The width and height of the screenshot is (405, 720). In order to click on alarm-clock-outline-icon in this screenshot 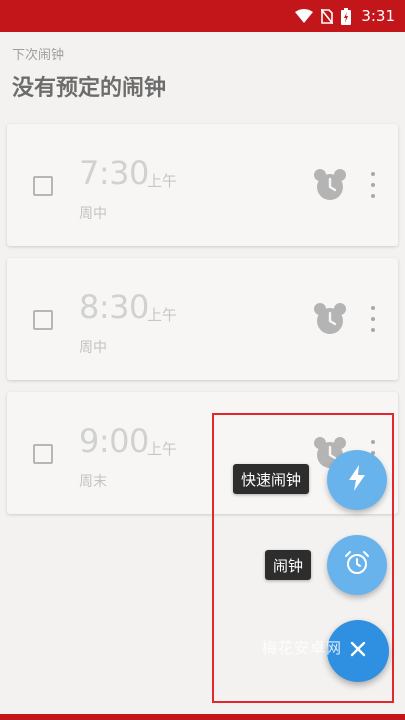, I will do `click(357, 565)`.